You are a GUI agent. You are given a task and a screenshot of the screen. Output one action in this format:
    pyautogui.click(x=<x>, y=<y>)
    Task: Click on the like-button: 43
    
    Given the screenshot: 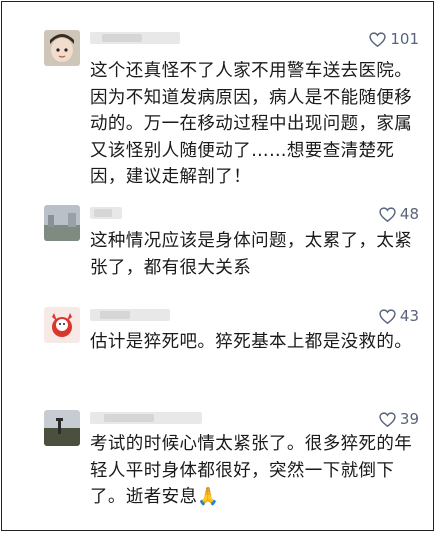 What is the action you would take?
    pyautogui.click(x=399, y=316)
    